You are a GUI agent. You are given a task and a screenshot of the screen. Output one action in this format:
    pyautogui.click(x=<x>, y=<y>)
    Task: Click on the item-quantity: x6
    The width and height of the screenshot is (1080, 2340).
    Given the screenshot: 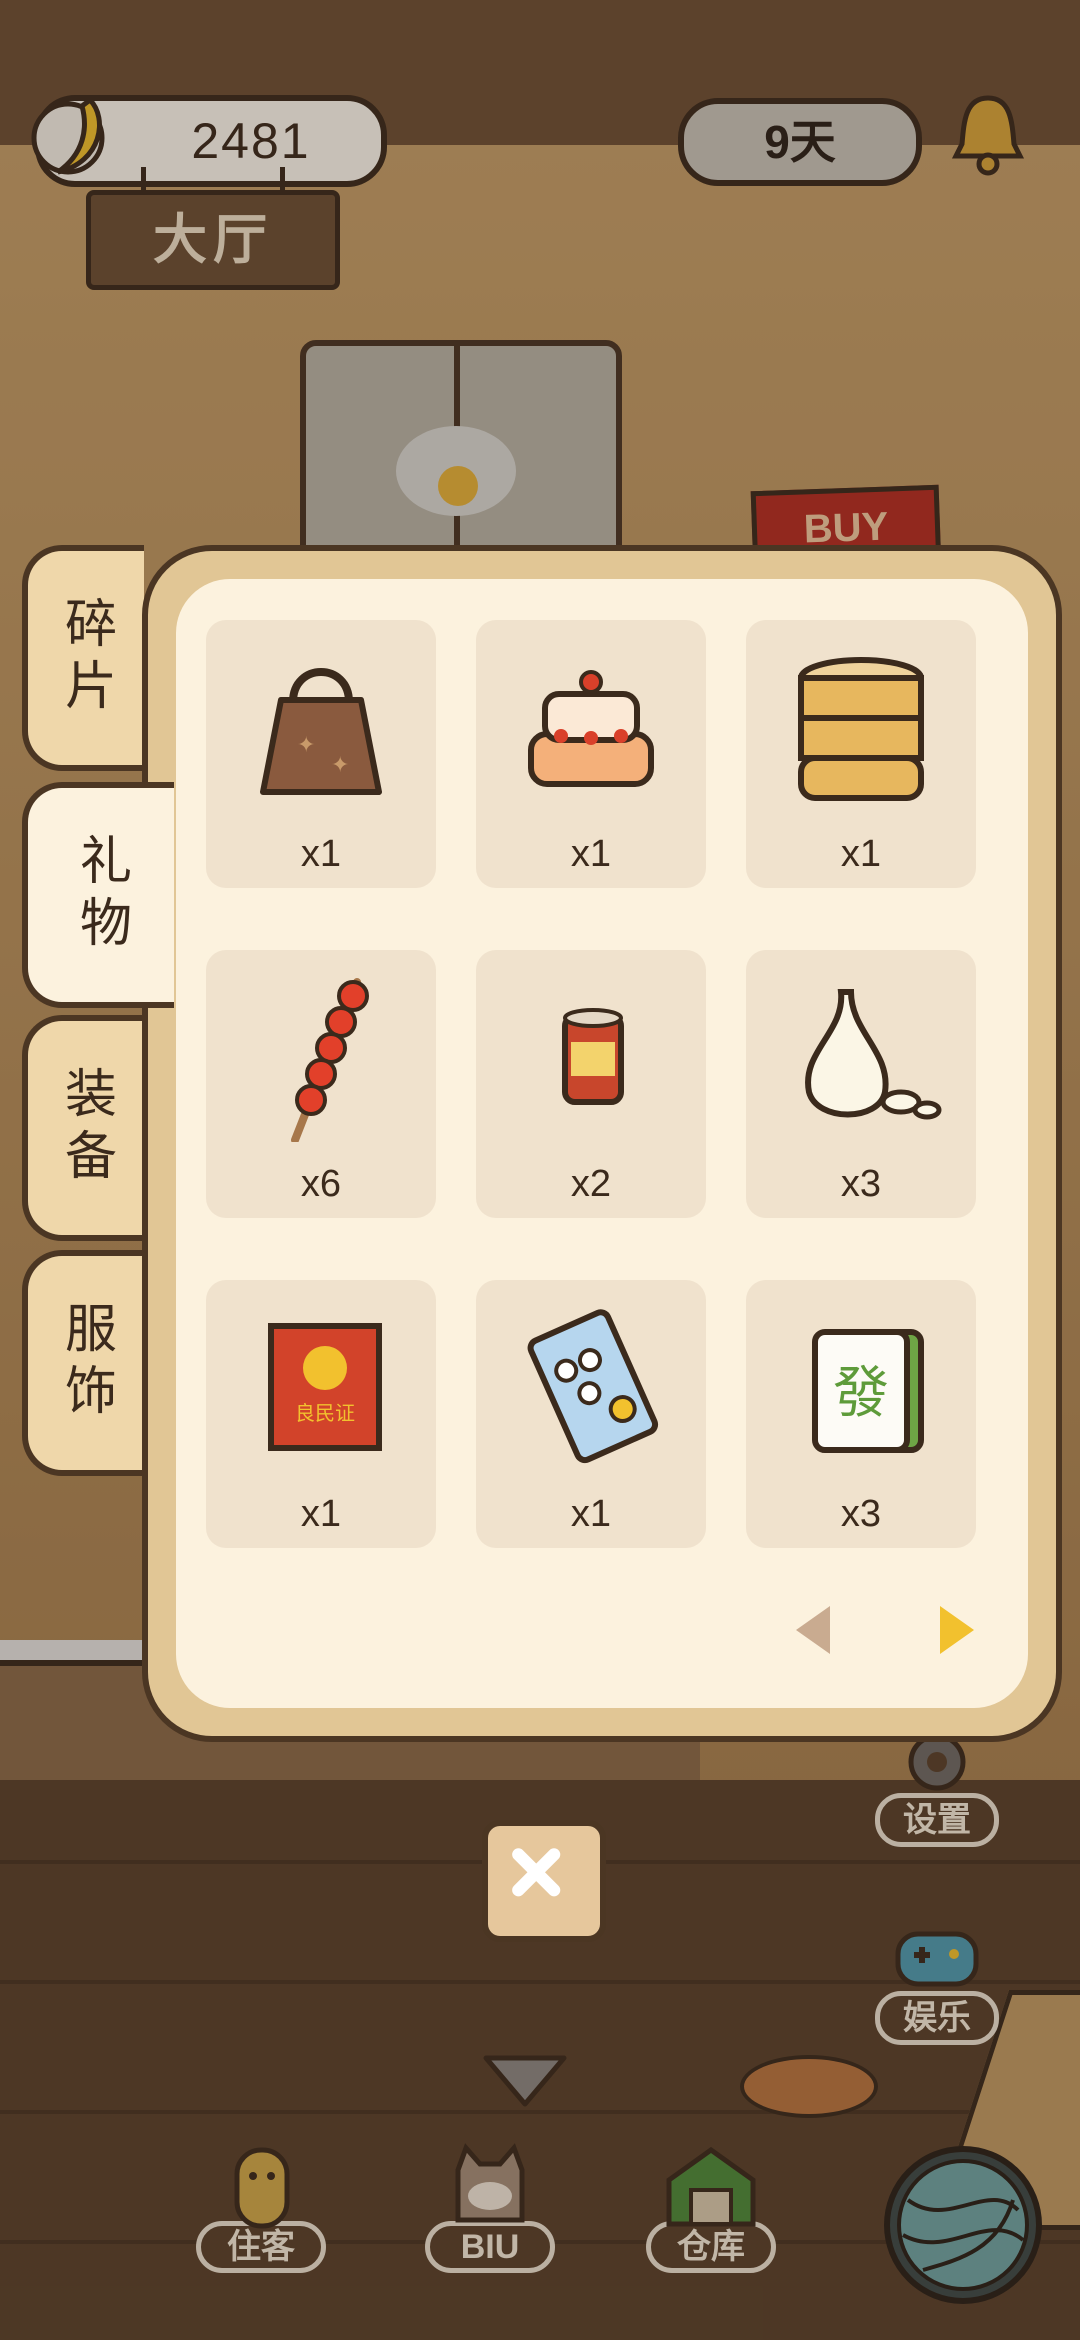 What is the action you would take?
    pyautogui.click(x=321, y=1184)
    